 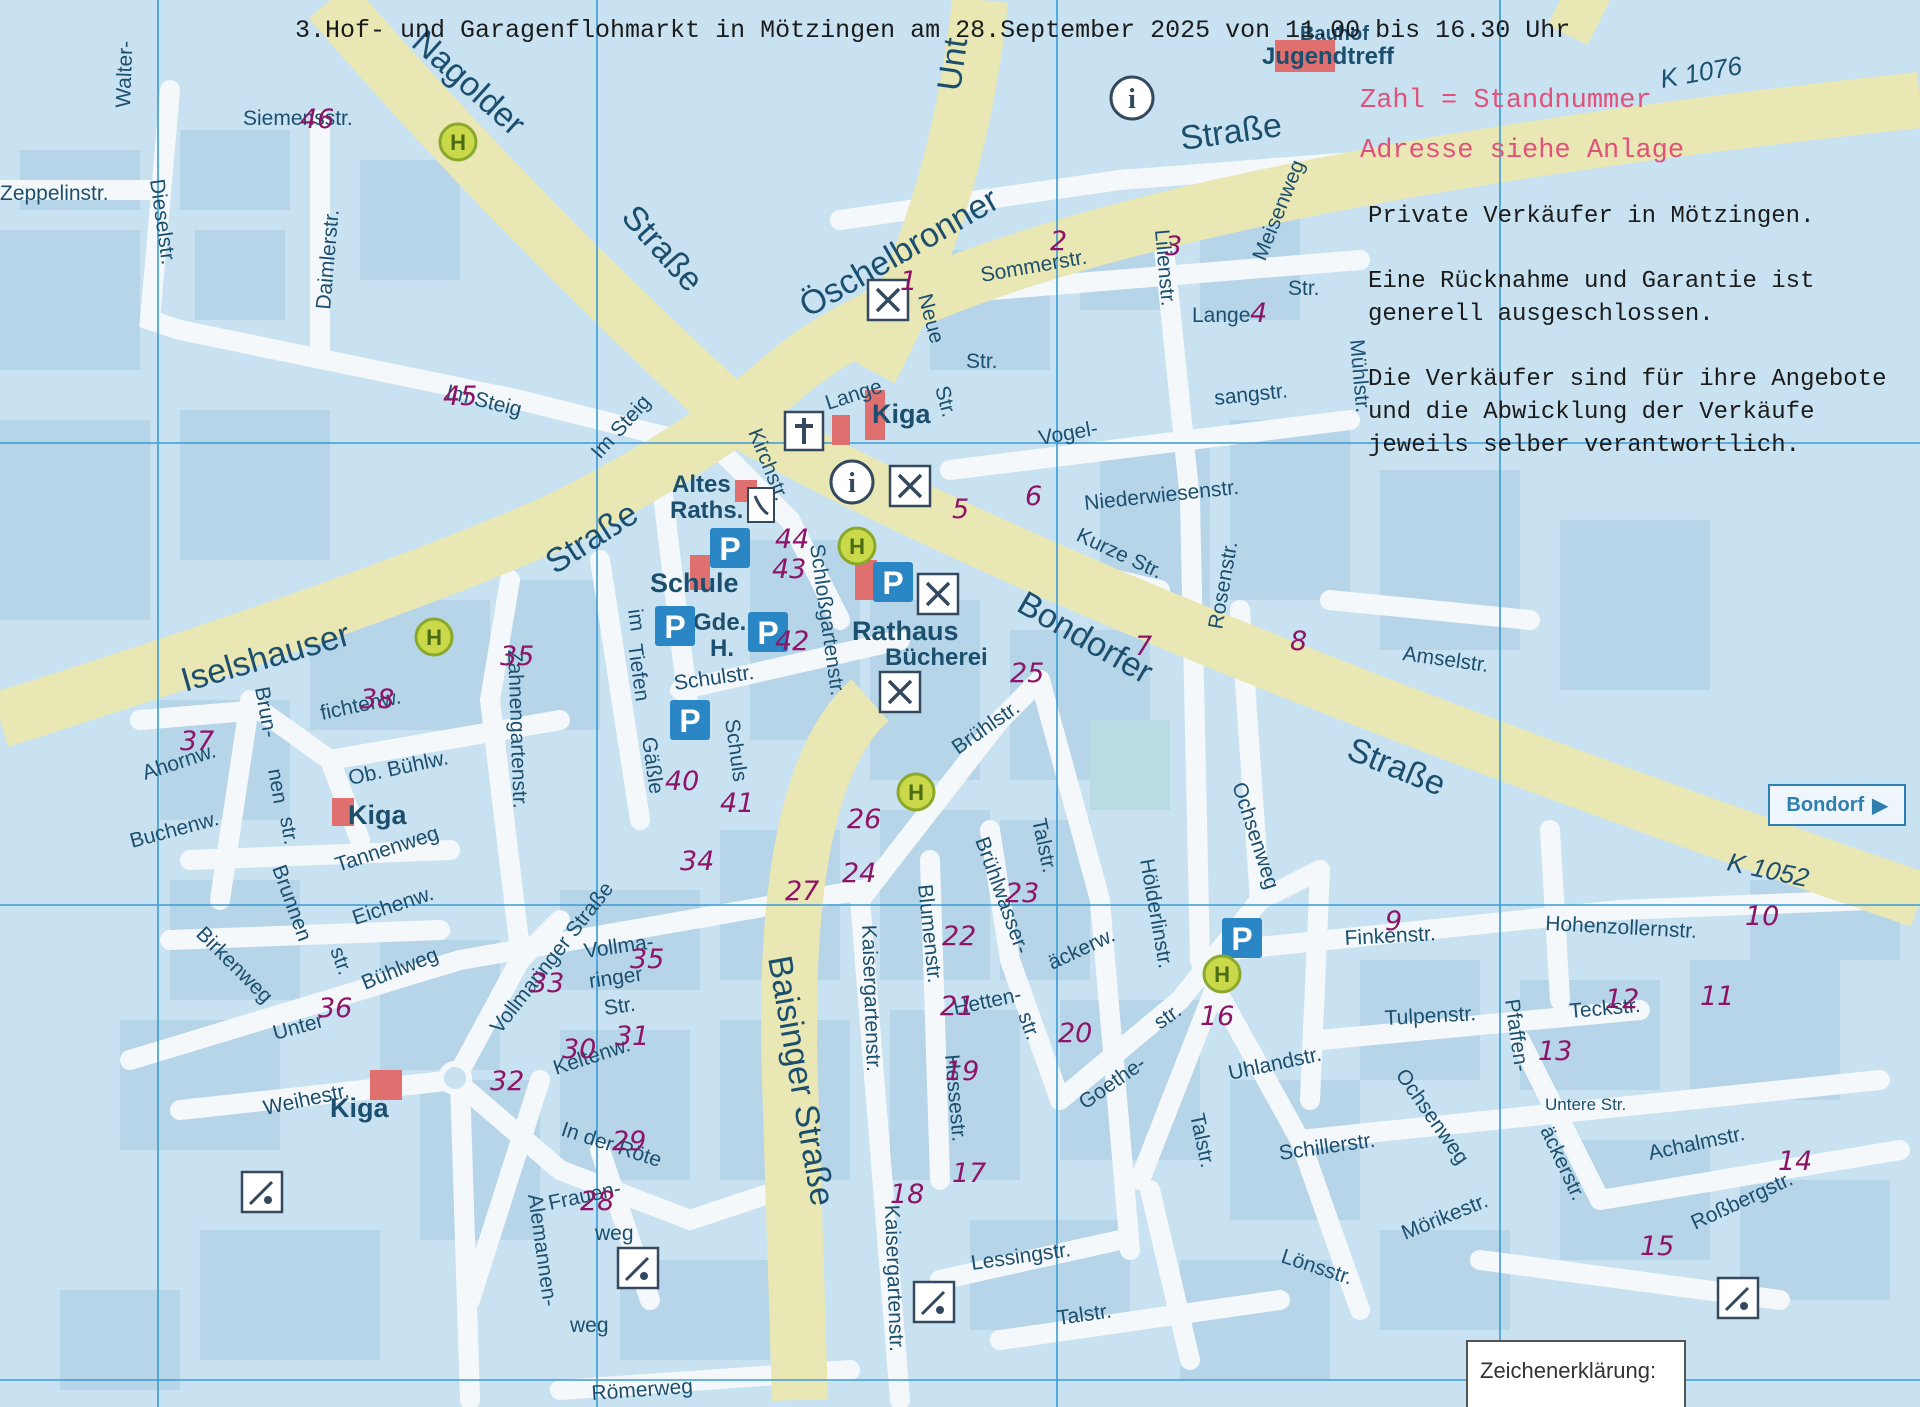 What do you see at coordinates (298, 118) in the screenshot?
I see `street-label: Siemensstr.` at bounding box center [298, 118].